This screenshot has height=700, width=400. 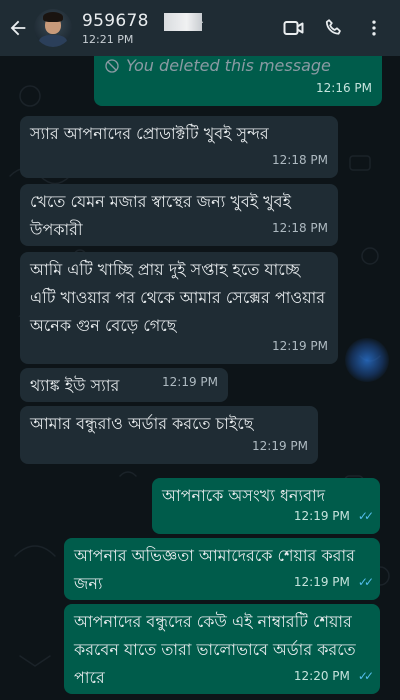 I want to click on back-button, so click(x=18, y=28).